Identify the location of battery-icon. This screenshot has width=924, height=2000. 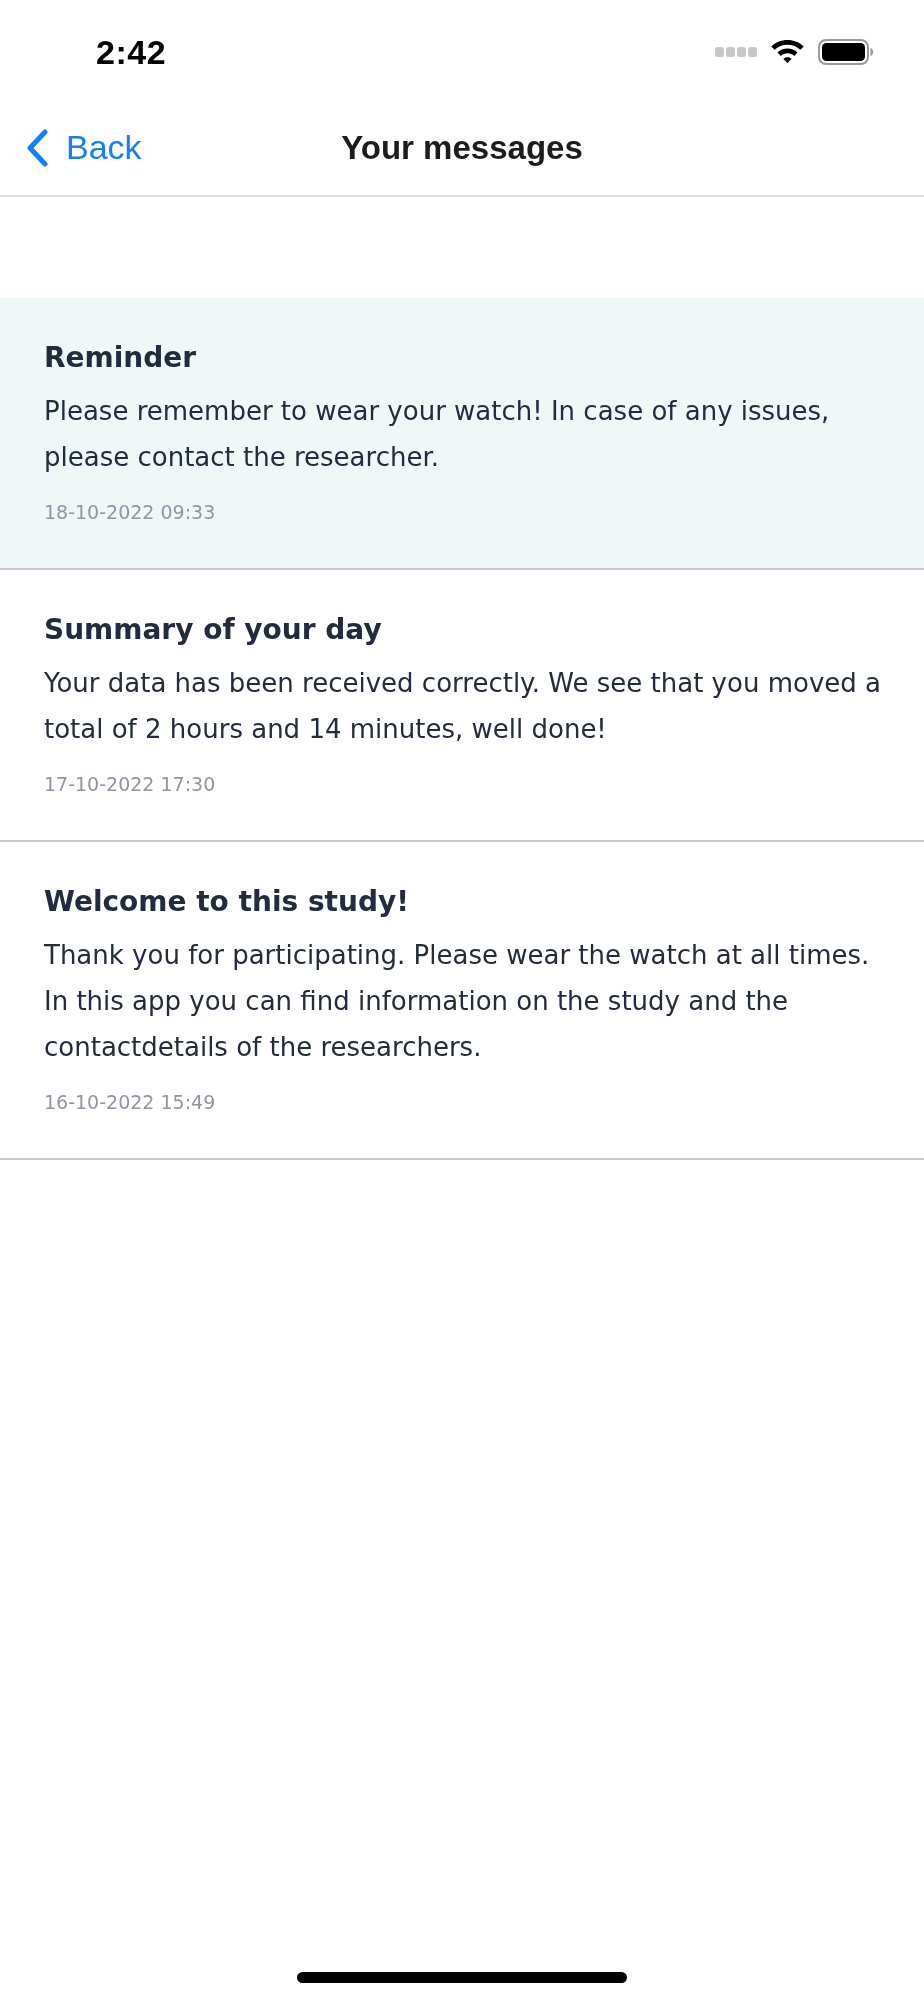
(846, 52).